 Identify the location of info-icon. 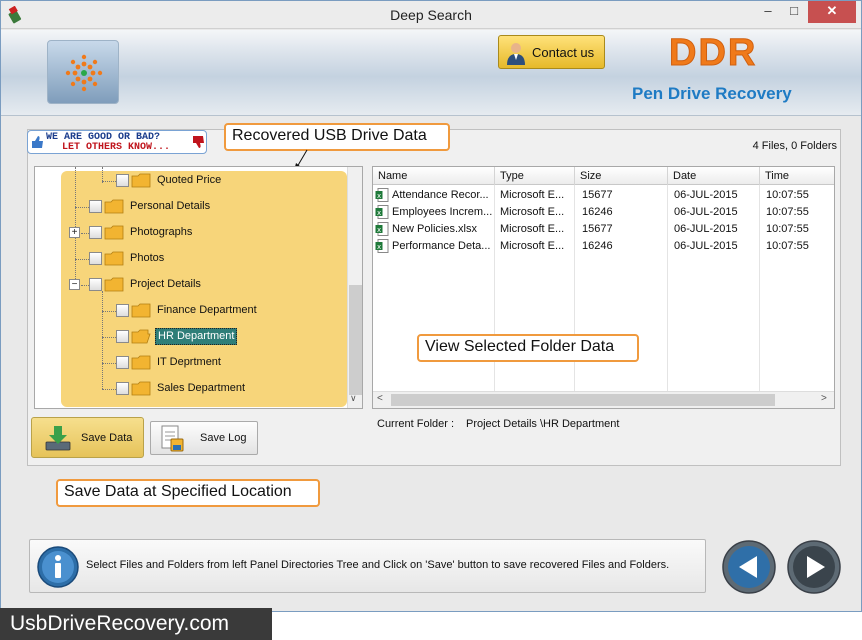
(58, 567).